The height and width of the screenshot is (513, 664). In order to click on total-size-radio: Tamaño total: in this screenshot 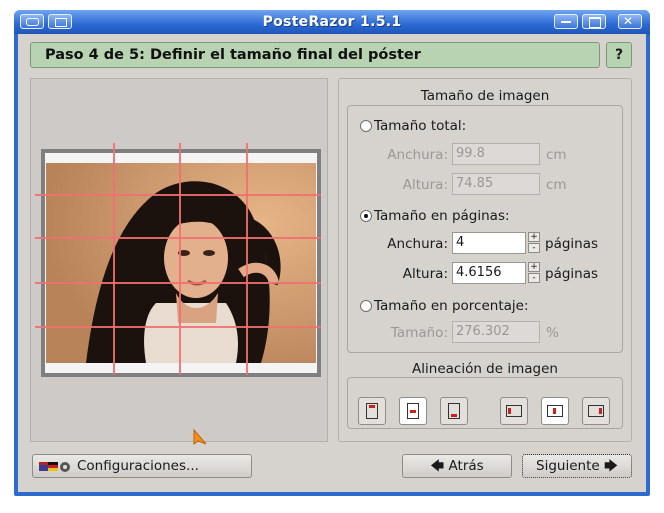, I will do `click(413, 126)`.